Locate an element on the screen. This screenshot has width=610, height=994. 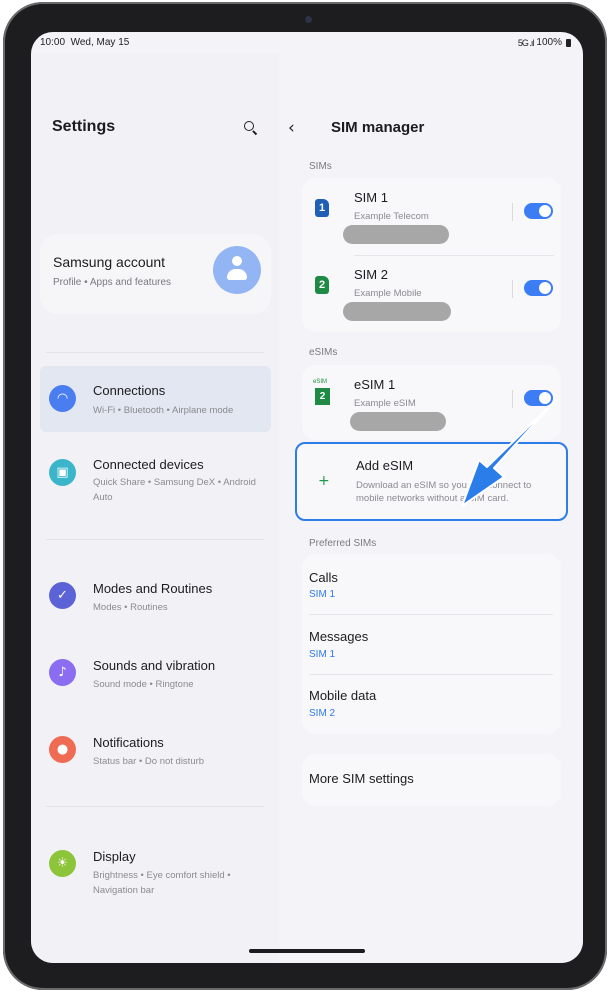
sim-name: SIM 1 is located at coordinates (371, 197).